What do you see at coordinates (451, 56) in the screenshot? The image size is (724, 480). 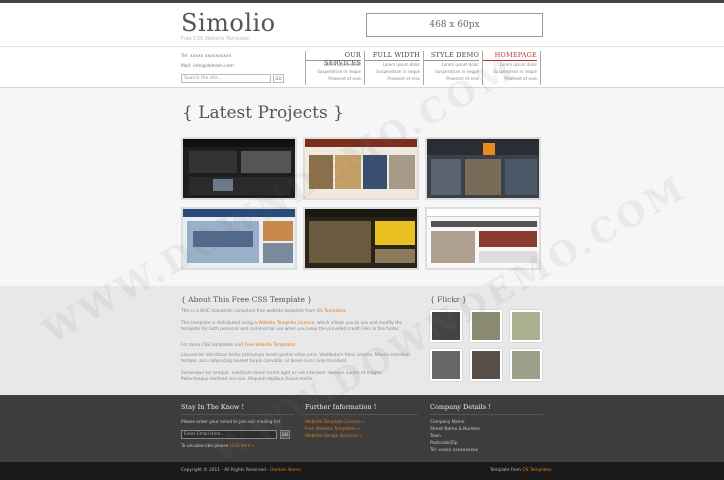 I see `nav-title: STYLE DEMO` at bounding box center [451, 56].